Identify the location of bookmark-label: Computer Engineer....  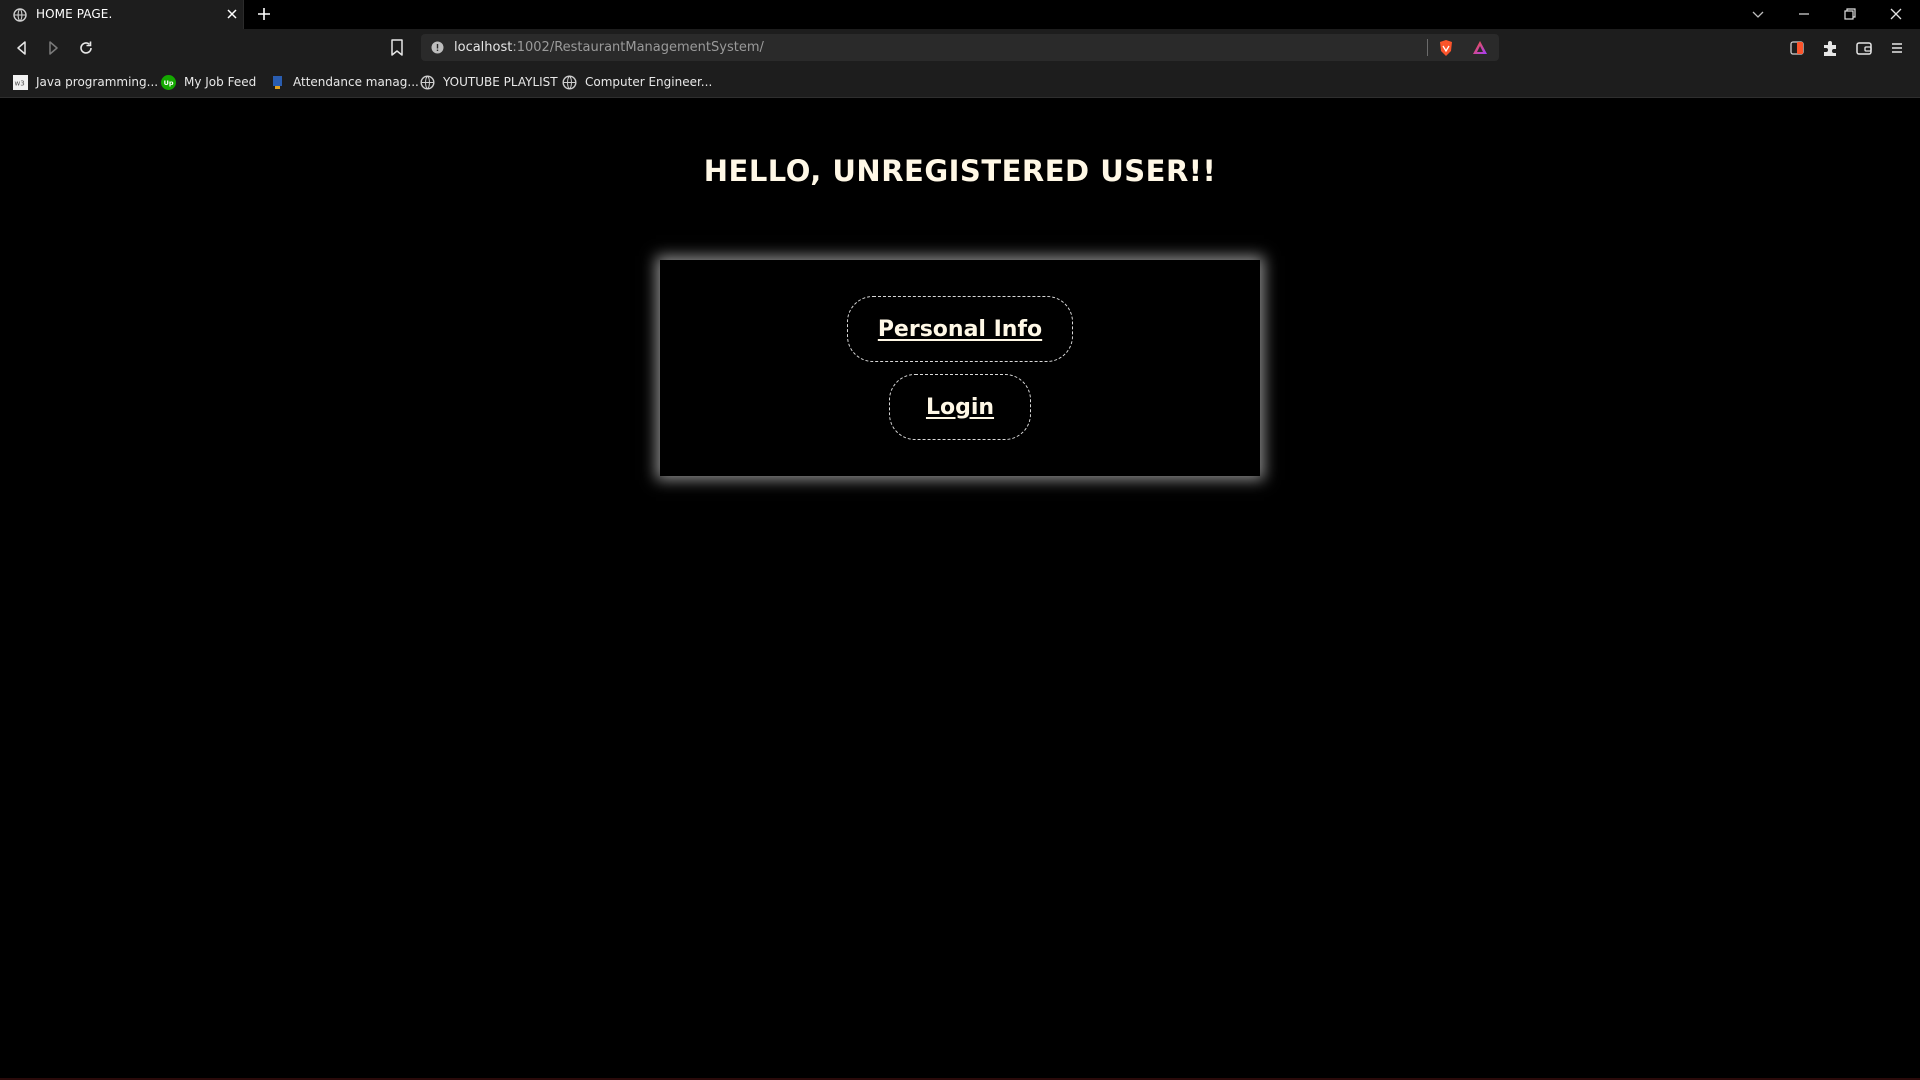
(649, 82).